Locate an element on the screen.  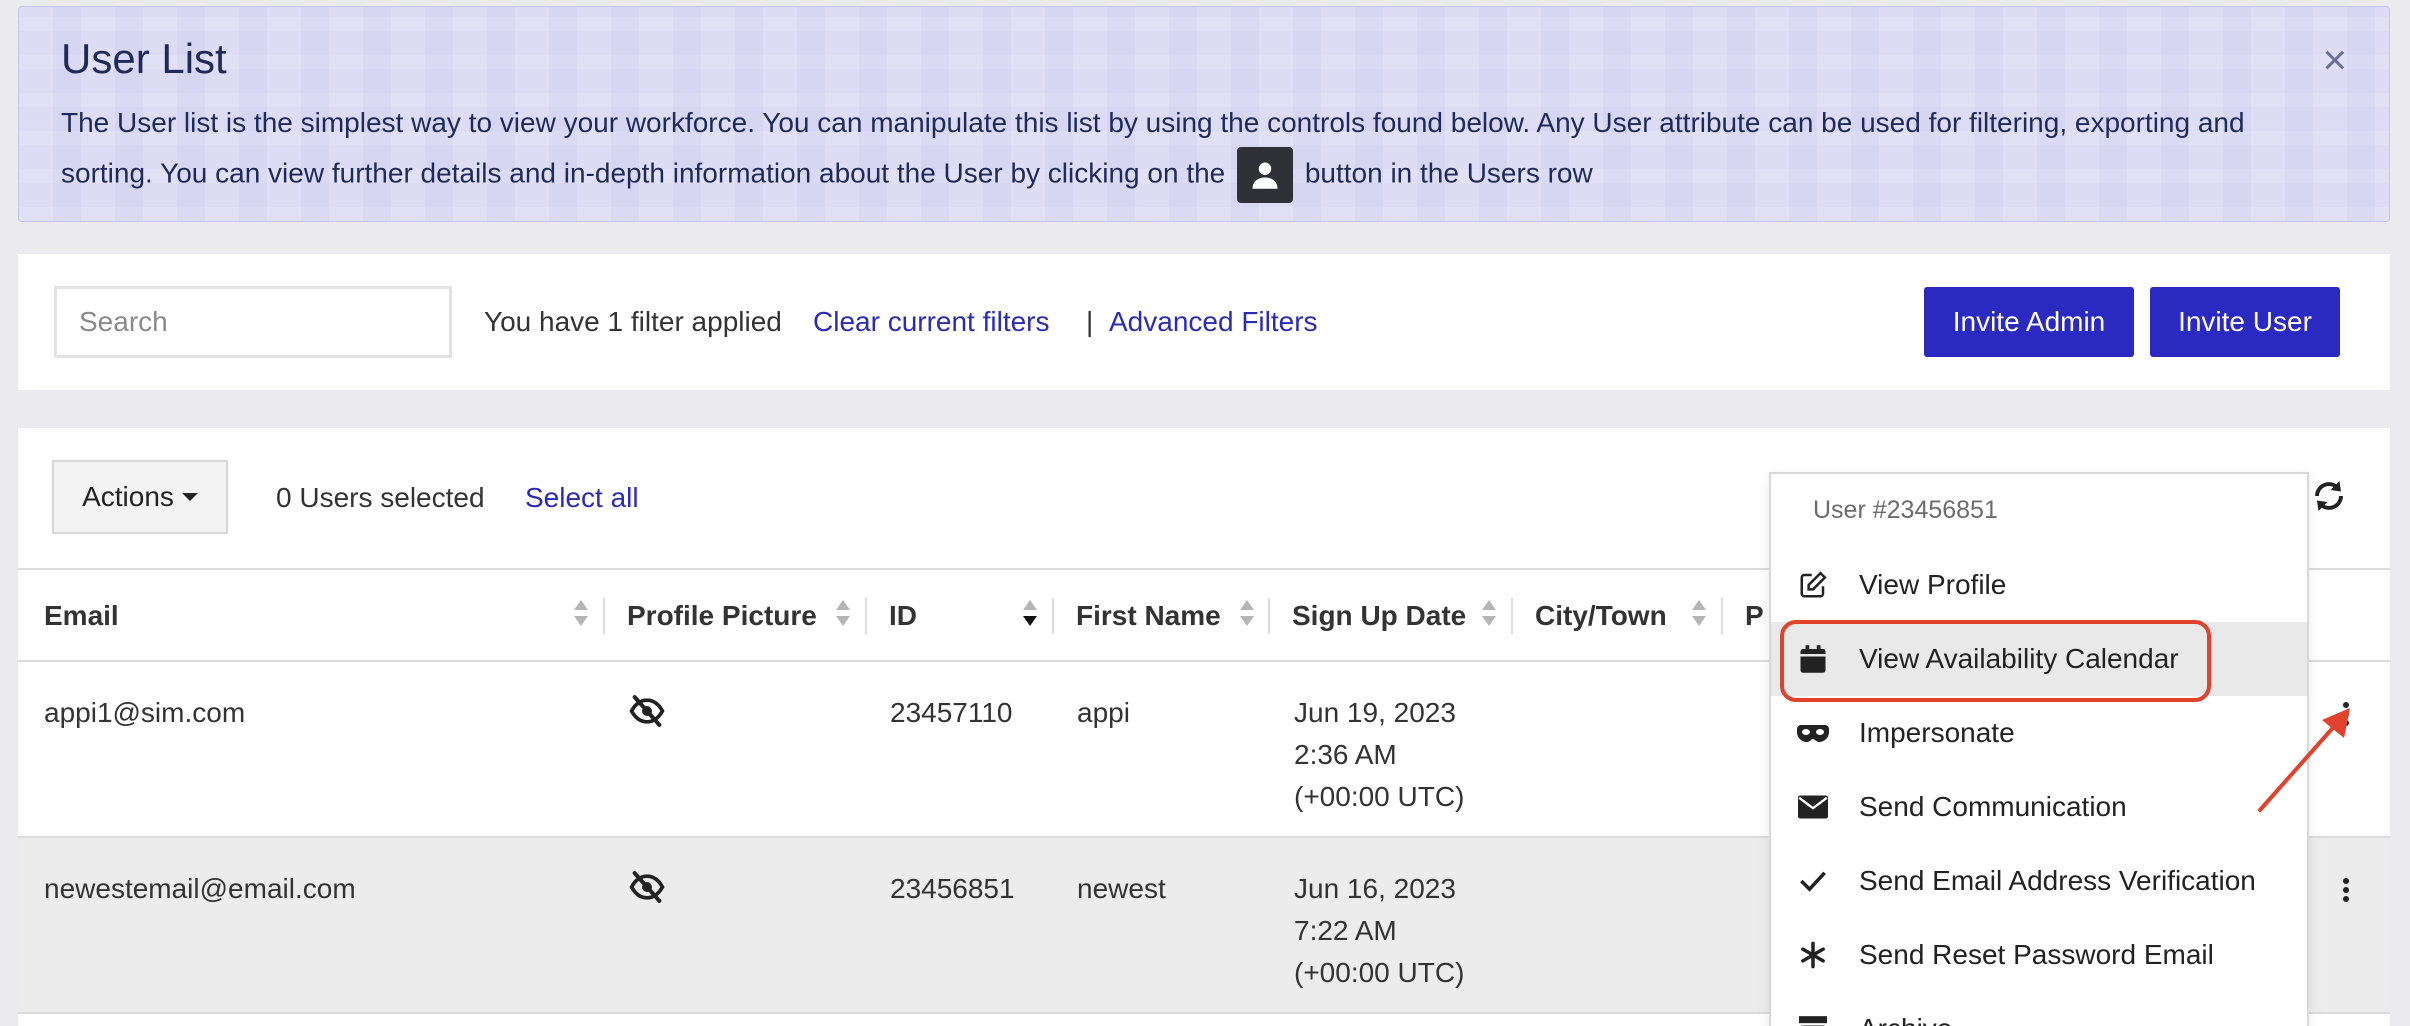
refresh-icon is located at coordinates (2329, 496).